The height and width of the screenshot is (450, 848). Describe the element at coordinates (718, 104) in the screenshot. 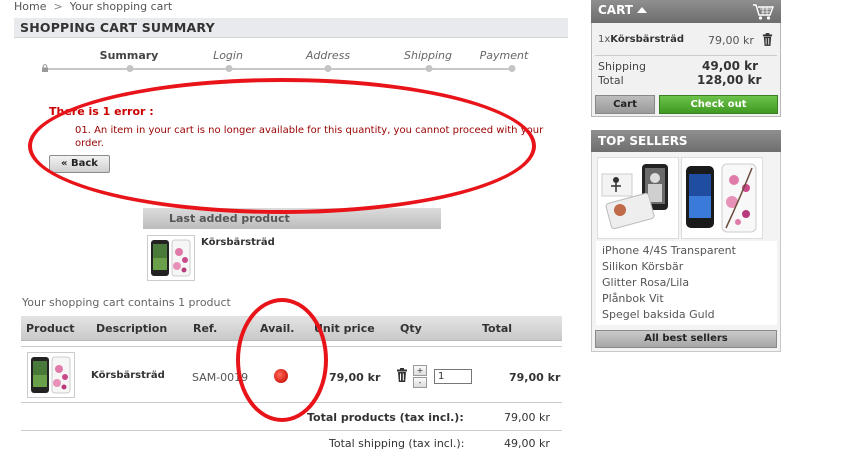

I see `checkout-button: Check out` at that location.